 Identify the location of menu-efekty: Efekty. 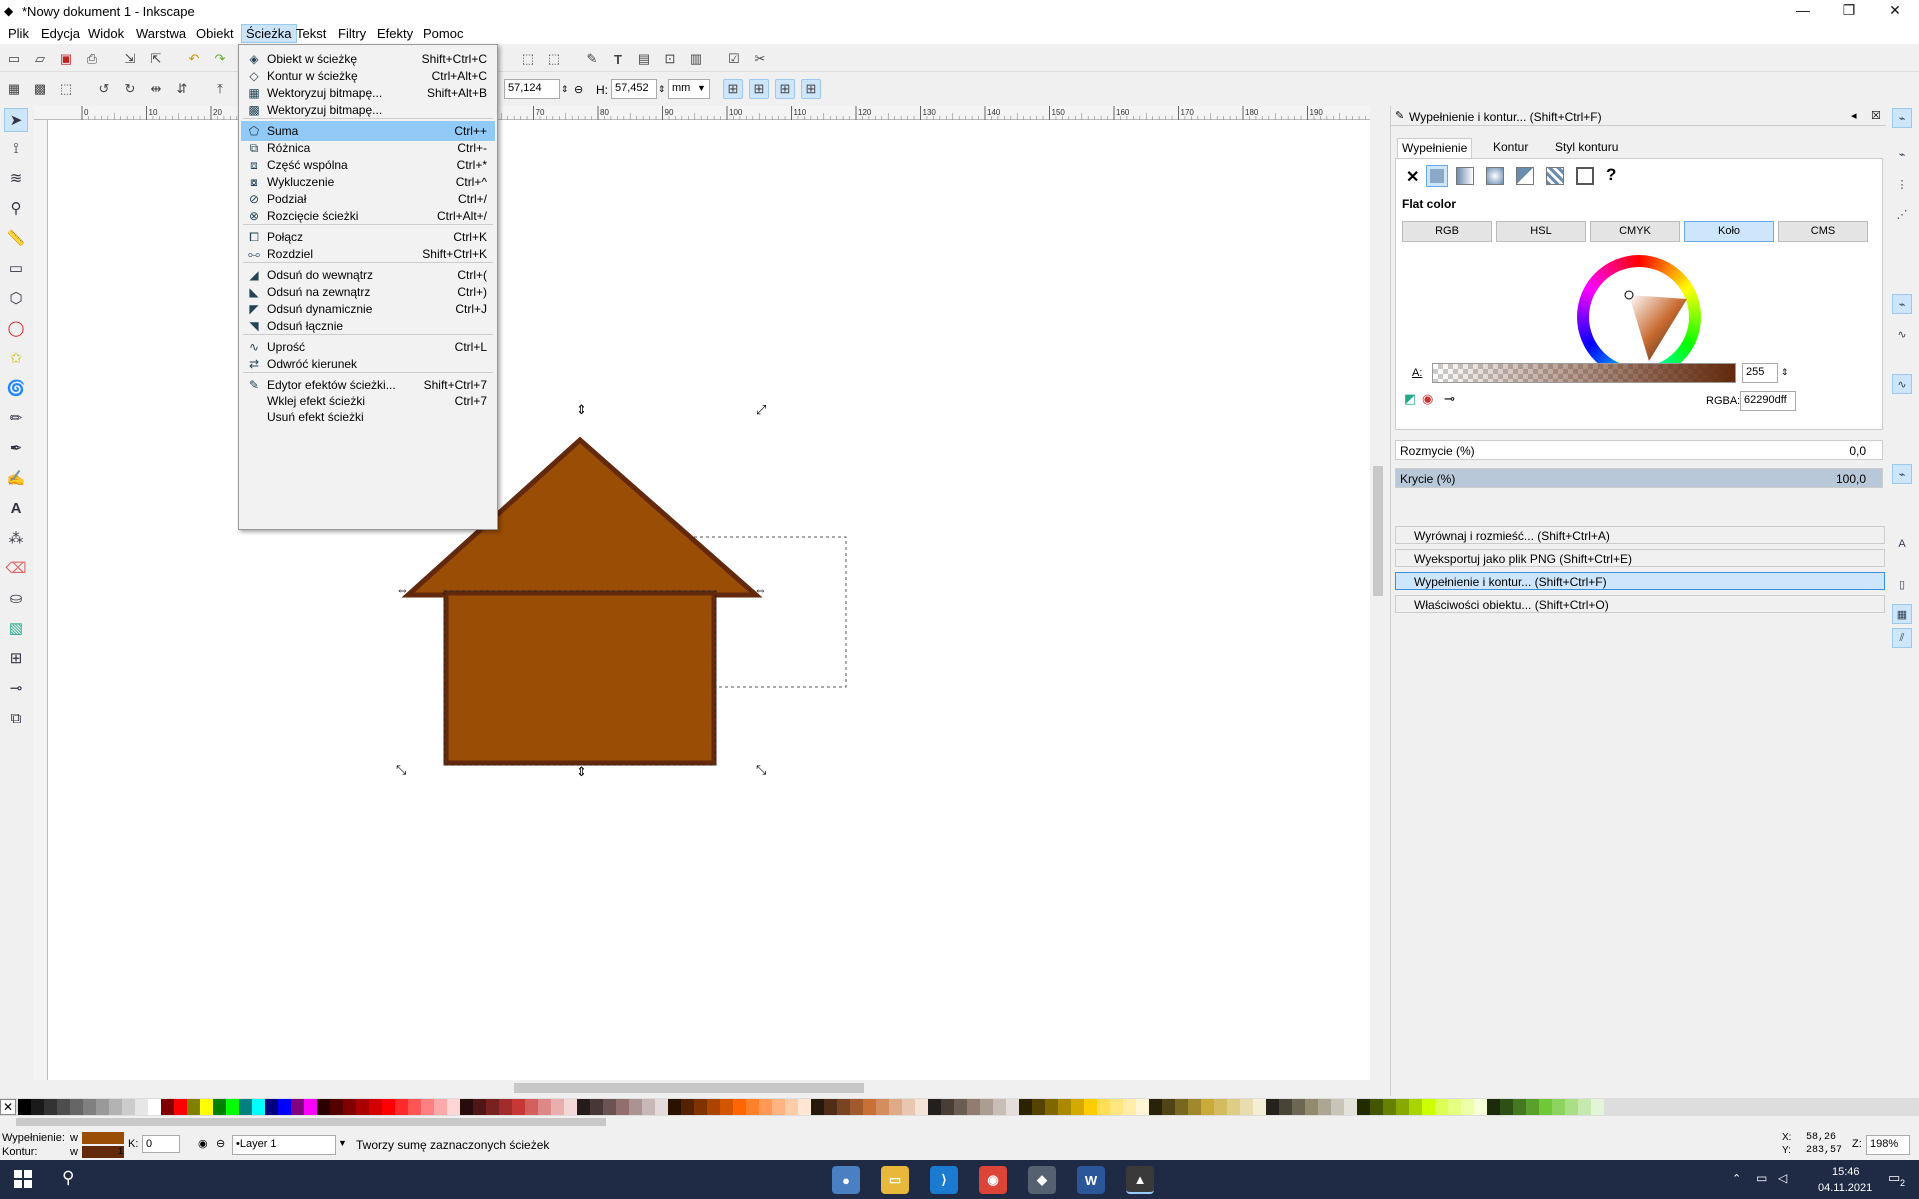
(395, 33).